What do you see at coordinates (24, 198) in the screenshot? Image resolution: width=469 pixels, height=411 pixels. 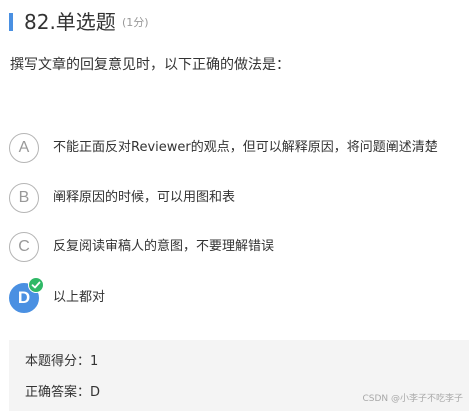 I see `option-b-letter: B` at bounding box center [24, 198].